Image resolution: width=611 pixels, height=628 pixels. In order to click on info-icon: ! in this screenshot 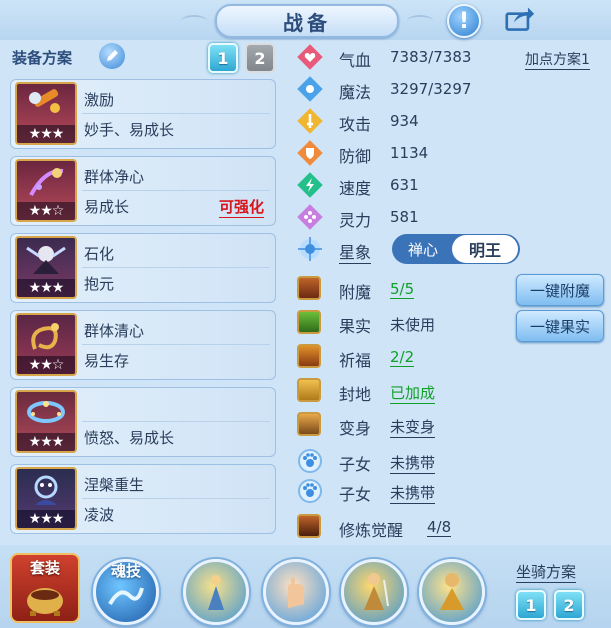, I will do `click(464, 21)`.